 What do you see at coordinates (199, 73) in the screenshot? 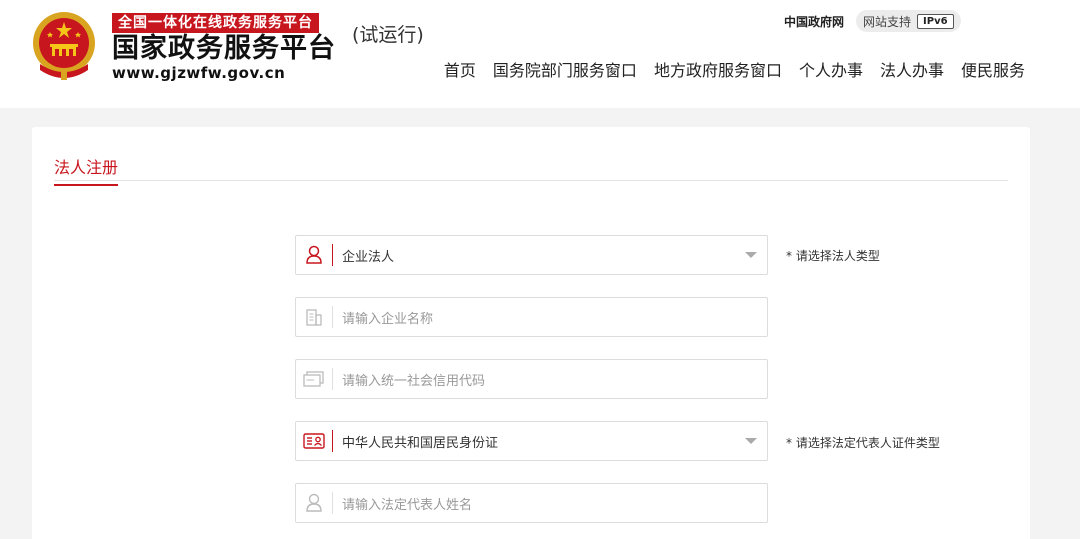
I see `logo-url: www.gjzwfw.gov.cn` at bounding box center [199, 73].